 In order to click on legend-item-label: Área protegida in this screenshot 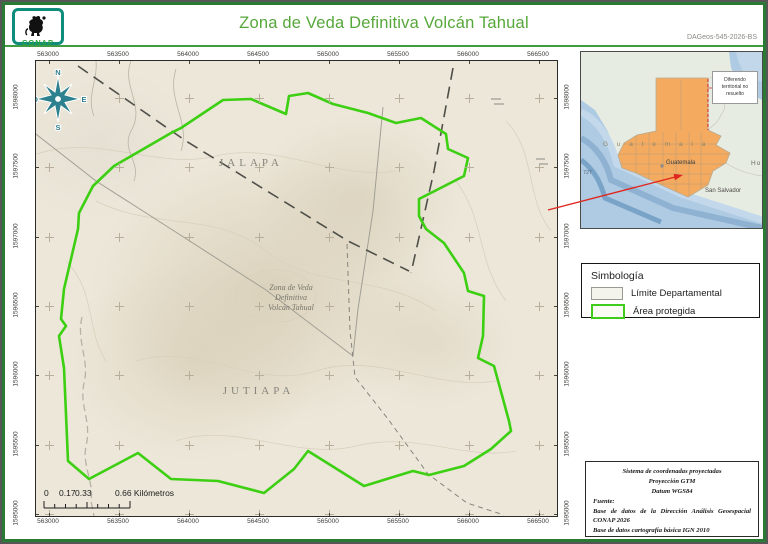, I will do `click(664, 311)`.